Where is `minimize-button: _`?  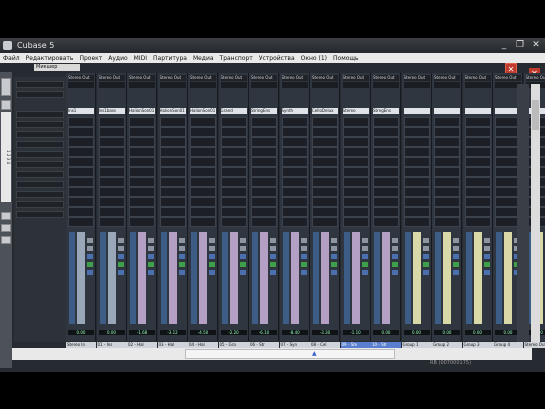 minimize-button: _ is located at coordinates (504, 45).